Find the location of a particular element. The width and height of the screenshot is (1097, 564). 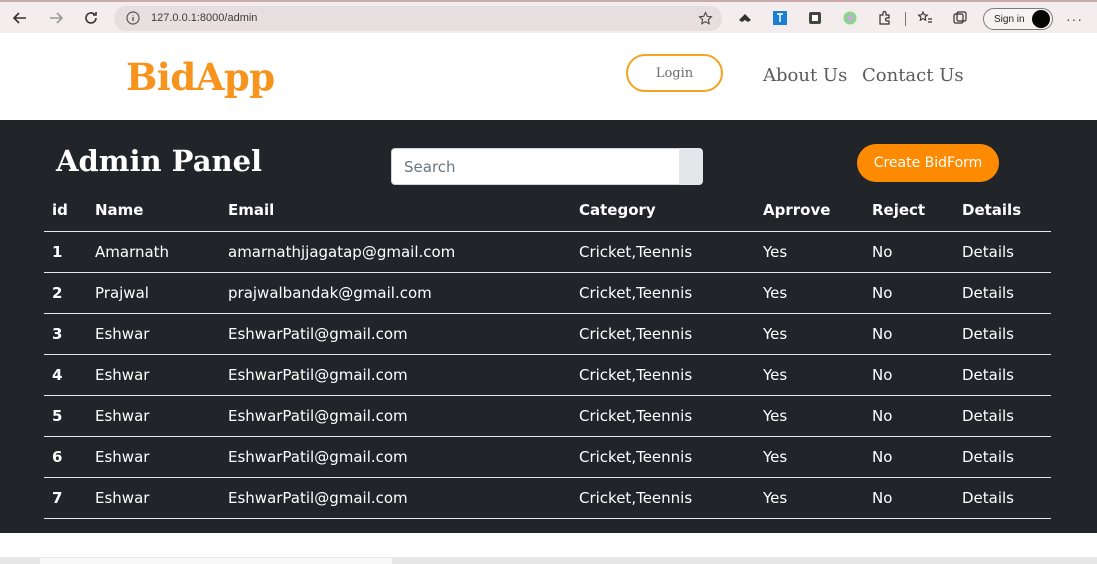

cell-id: 2 is located at coordinates (69, 293).